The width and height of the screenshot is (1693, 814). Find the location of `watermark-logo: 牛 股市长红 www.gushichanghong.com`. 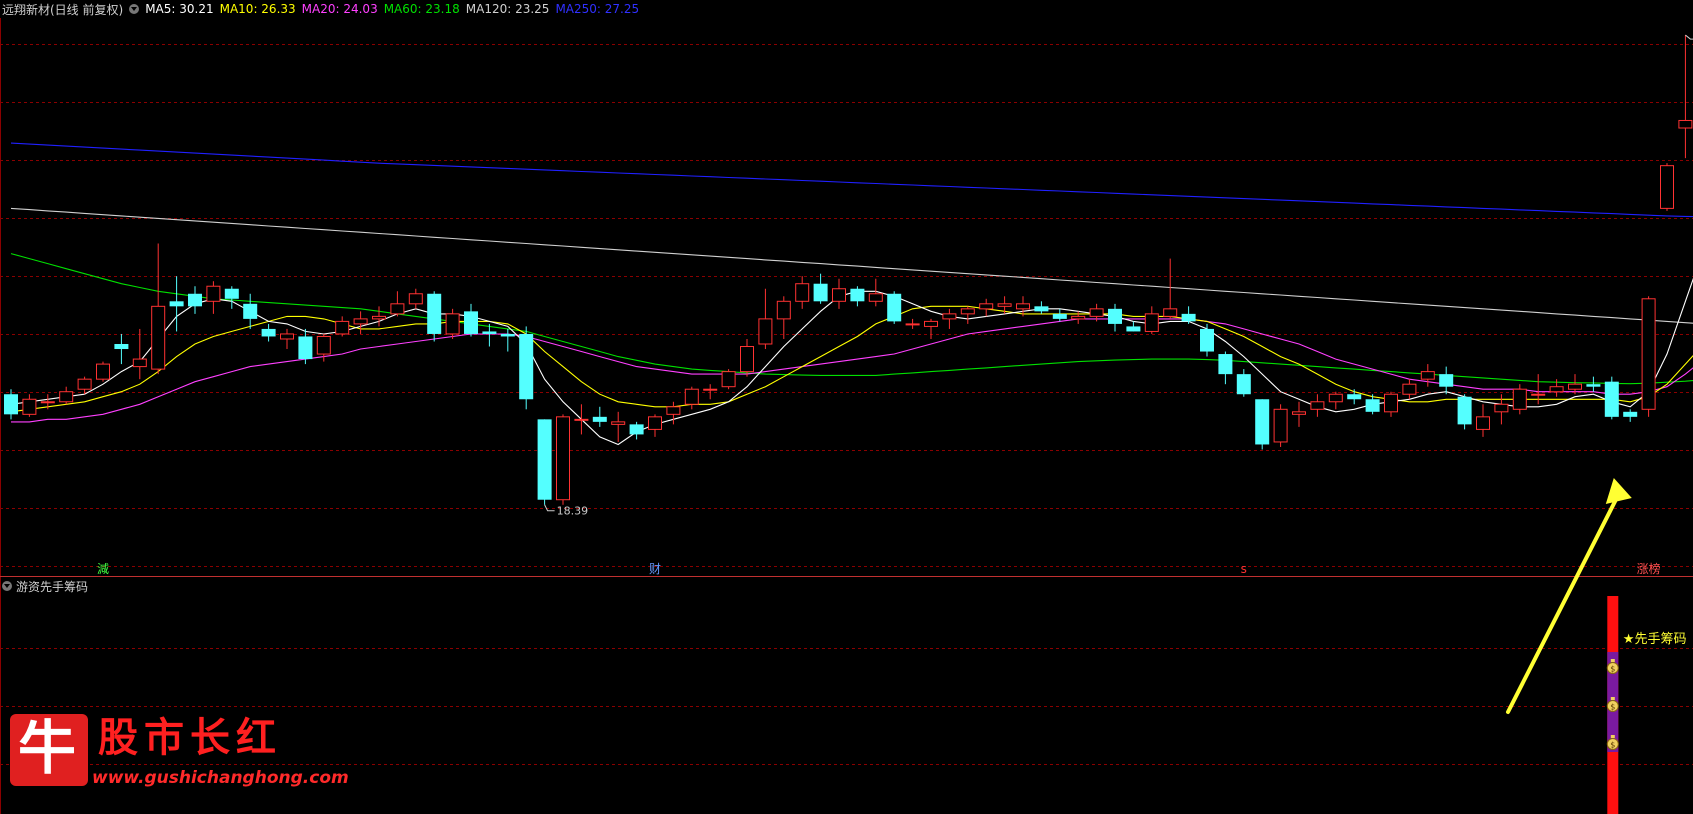

watermark-logo: 牛 股市长红 www.gushichanghong.com is located at coordinates (176, 750).